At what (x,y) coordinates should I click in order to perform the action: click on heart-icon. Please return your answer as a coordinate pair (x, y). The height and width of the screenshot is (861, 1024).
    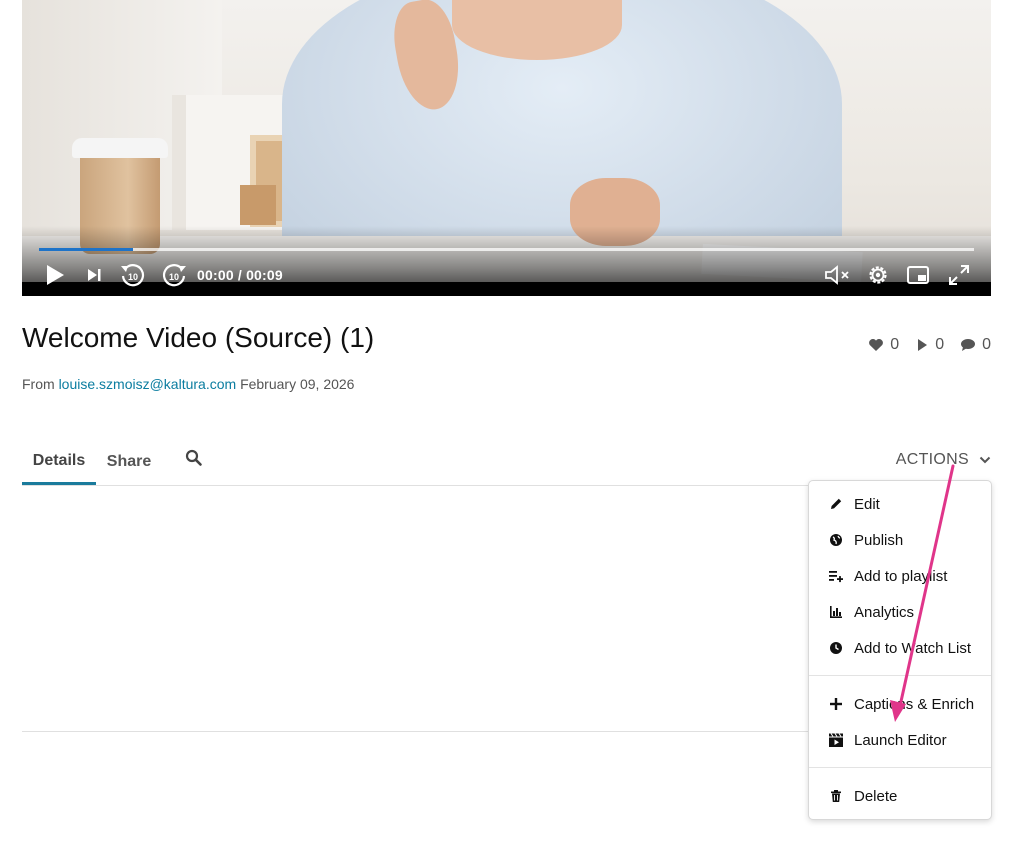
    Looking at the image, I should click on (876, 345).